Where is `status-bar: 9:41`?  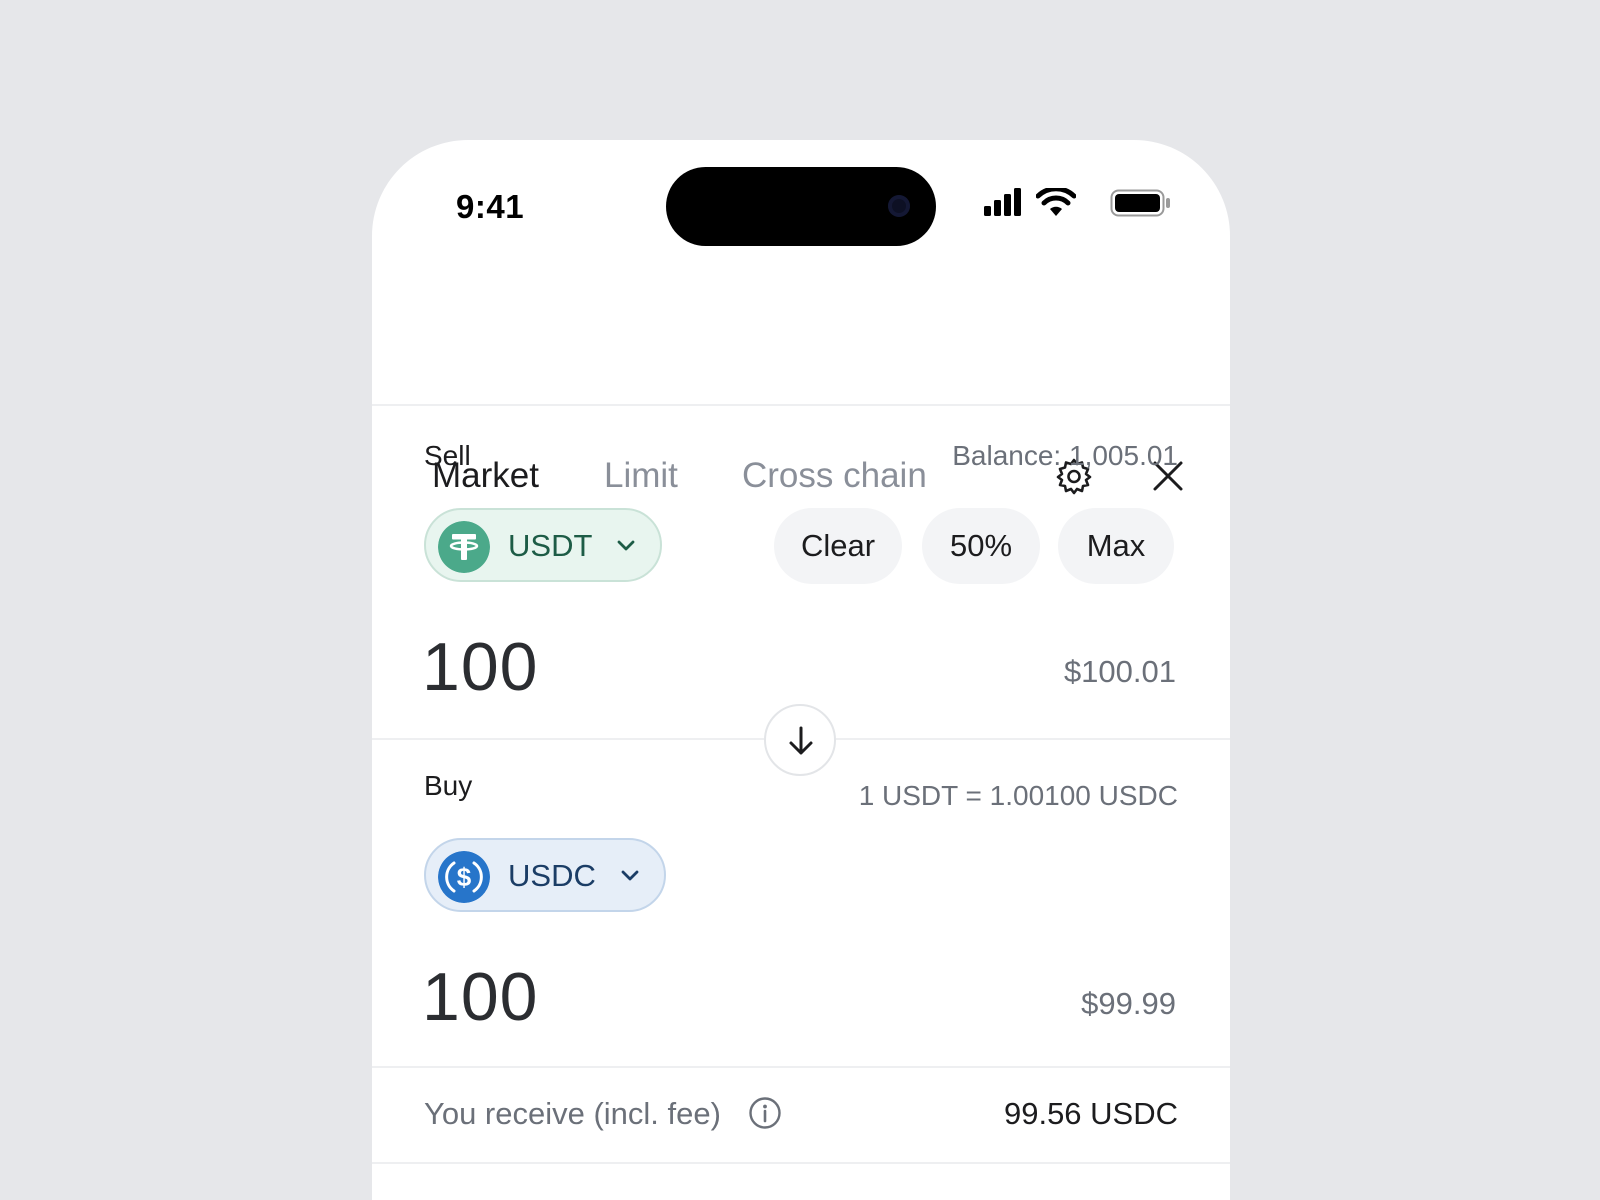
status-bar: 9:41 is located at coordinates (801, 195).